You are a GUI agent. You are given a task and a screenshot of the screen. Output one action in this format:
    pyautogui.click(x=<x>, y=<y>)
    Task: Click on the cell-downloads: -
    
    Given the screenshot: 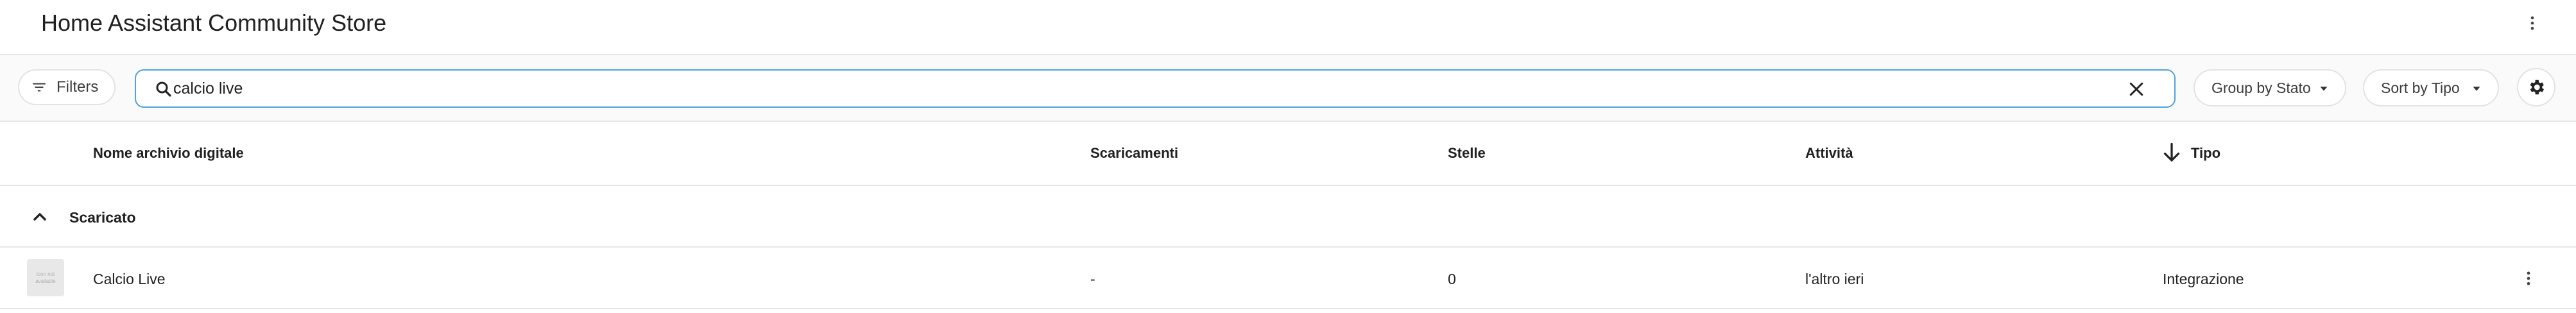 What is the action you would take?
    pyautogui.click(x=1092, y=279)
    